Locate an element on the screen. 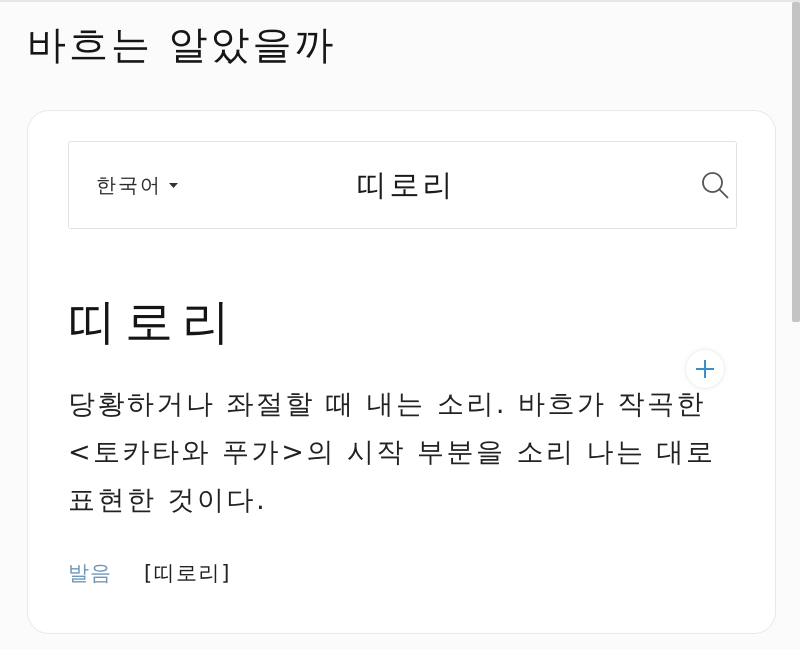 This screenshot has height=649, width=800. search-button is located at coordinates (715, 185).